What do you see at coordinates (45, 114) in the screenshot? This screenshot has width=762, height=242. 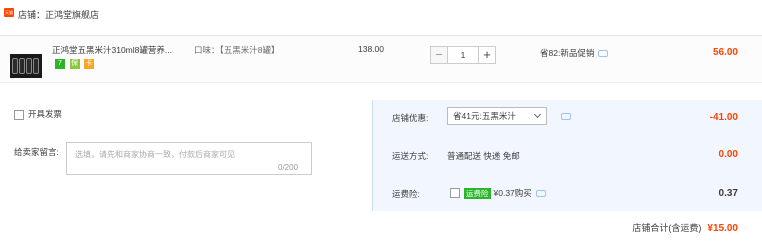 I see `invoice-label: 开具发票` at bounding box center [45, 114].